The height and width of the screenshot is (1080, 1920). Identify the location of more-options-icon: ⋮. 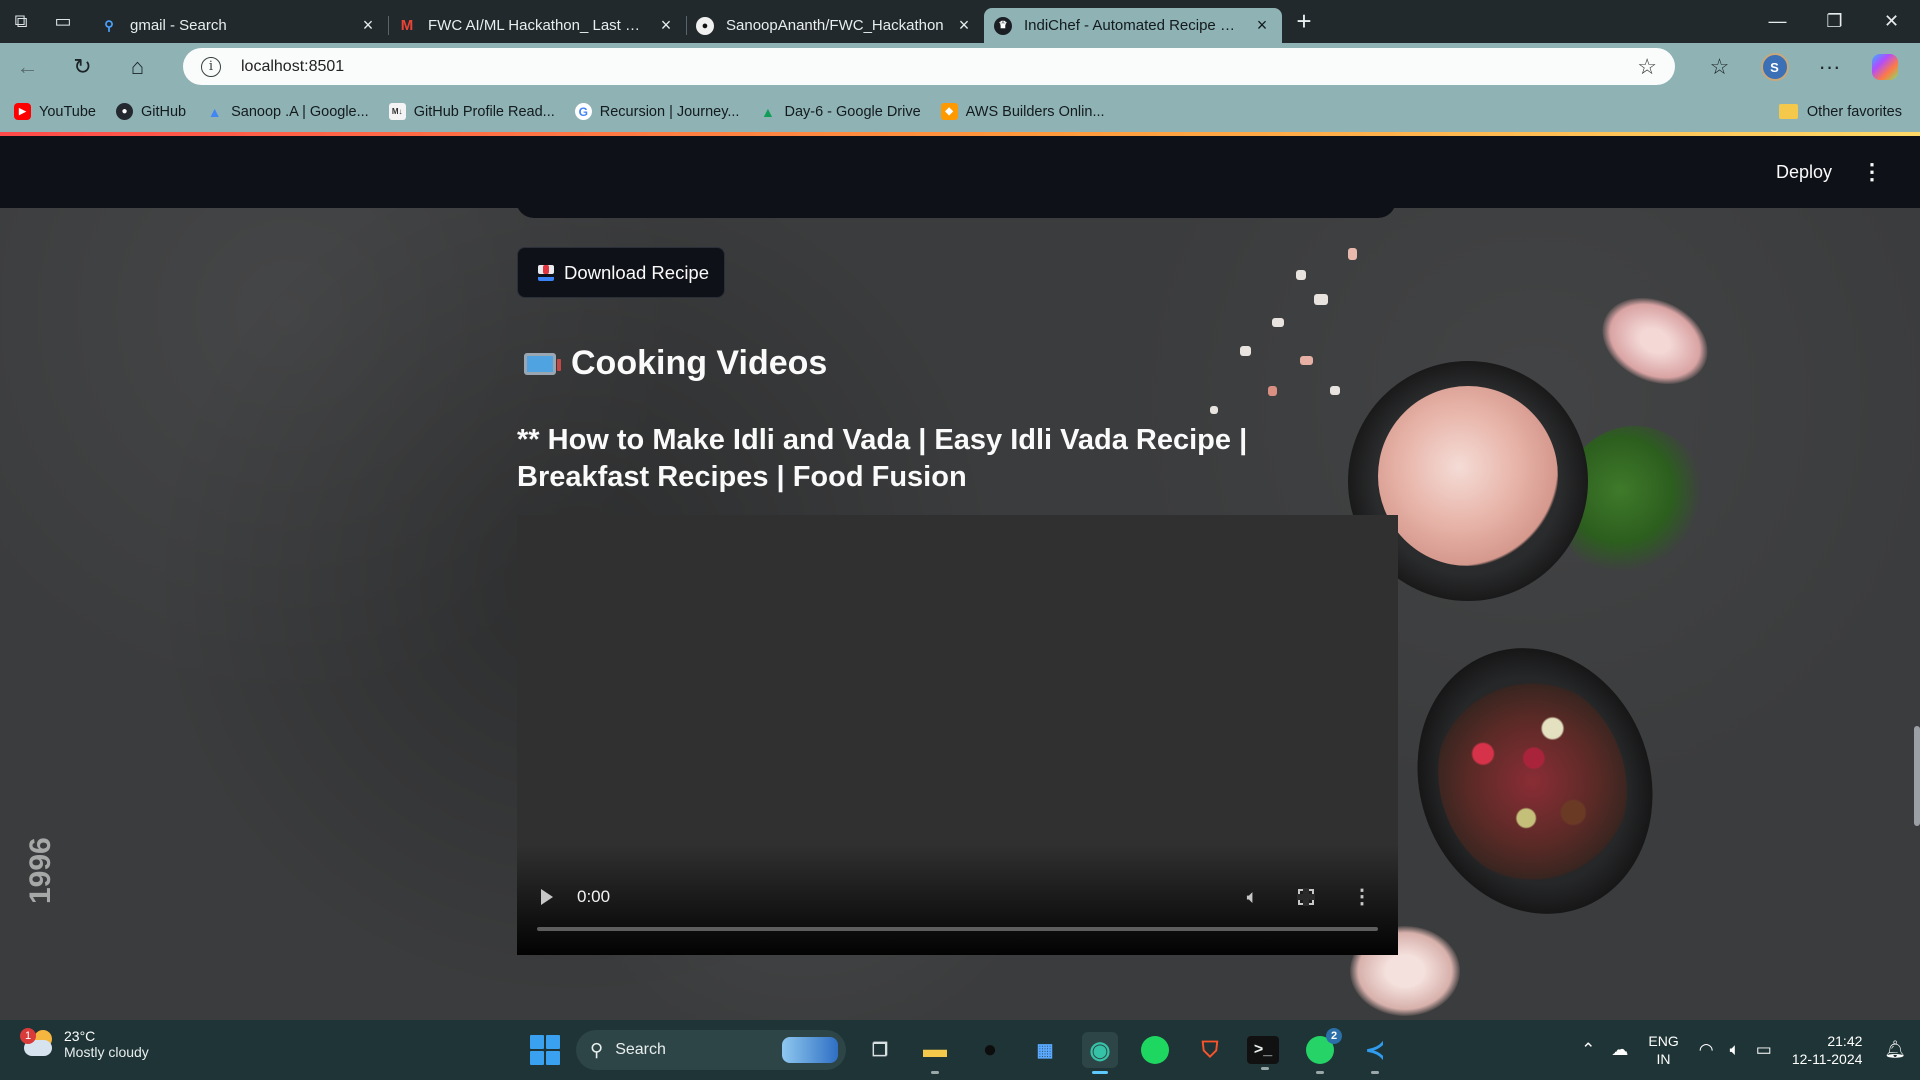
(1362, 896).